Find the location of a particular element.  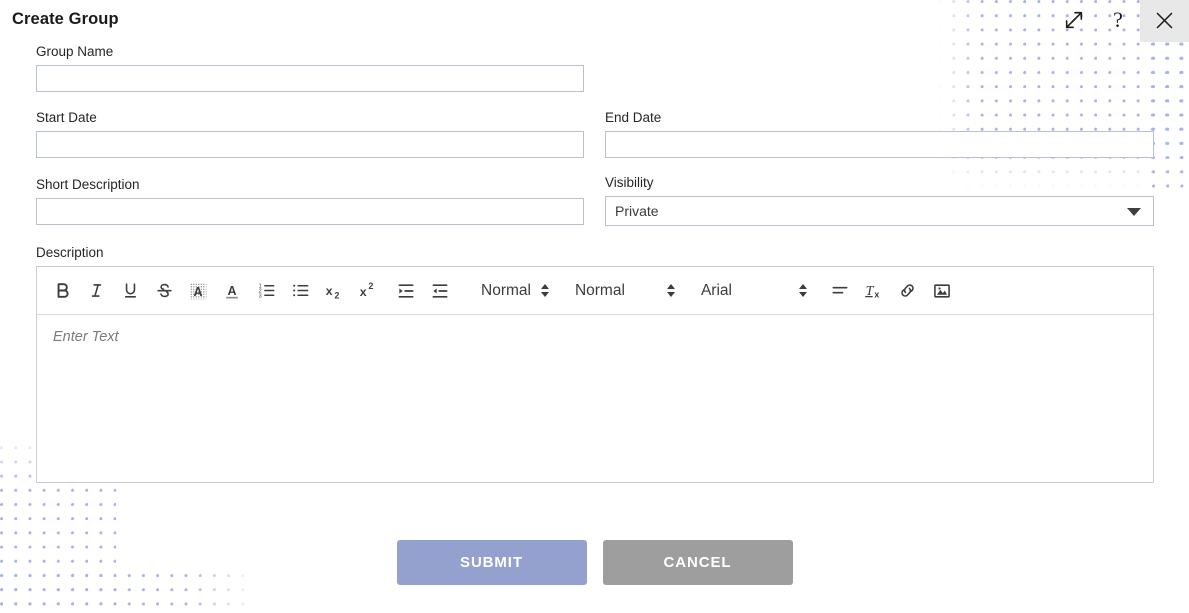

bold-icon is located at coordinates (62, 290).